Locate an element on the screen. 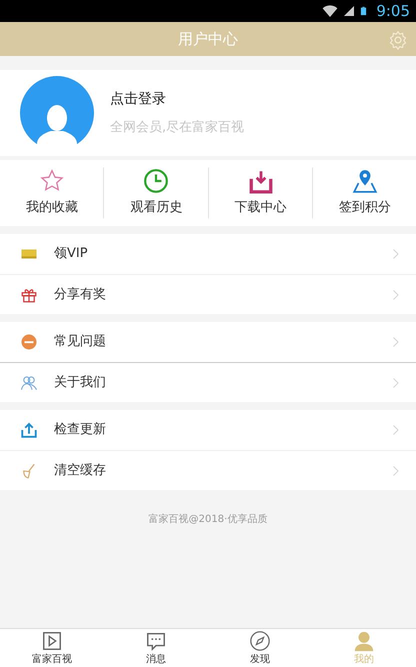 This screenshot has height=667, width=416. person-icon is located at coordinates (364, 641).